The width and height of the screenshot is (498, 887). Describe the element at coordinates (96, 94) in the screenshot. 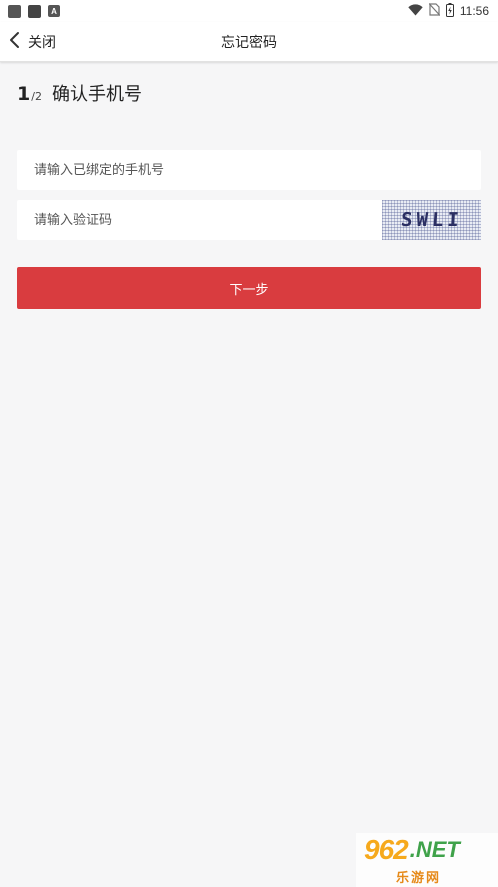

I see `step-title: 确认手机号` at that location.